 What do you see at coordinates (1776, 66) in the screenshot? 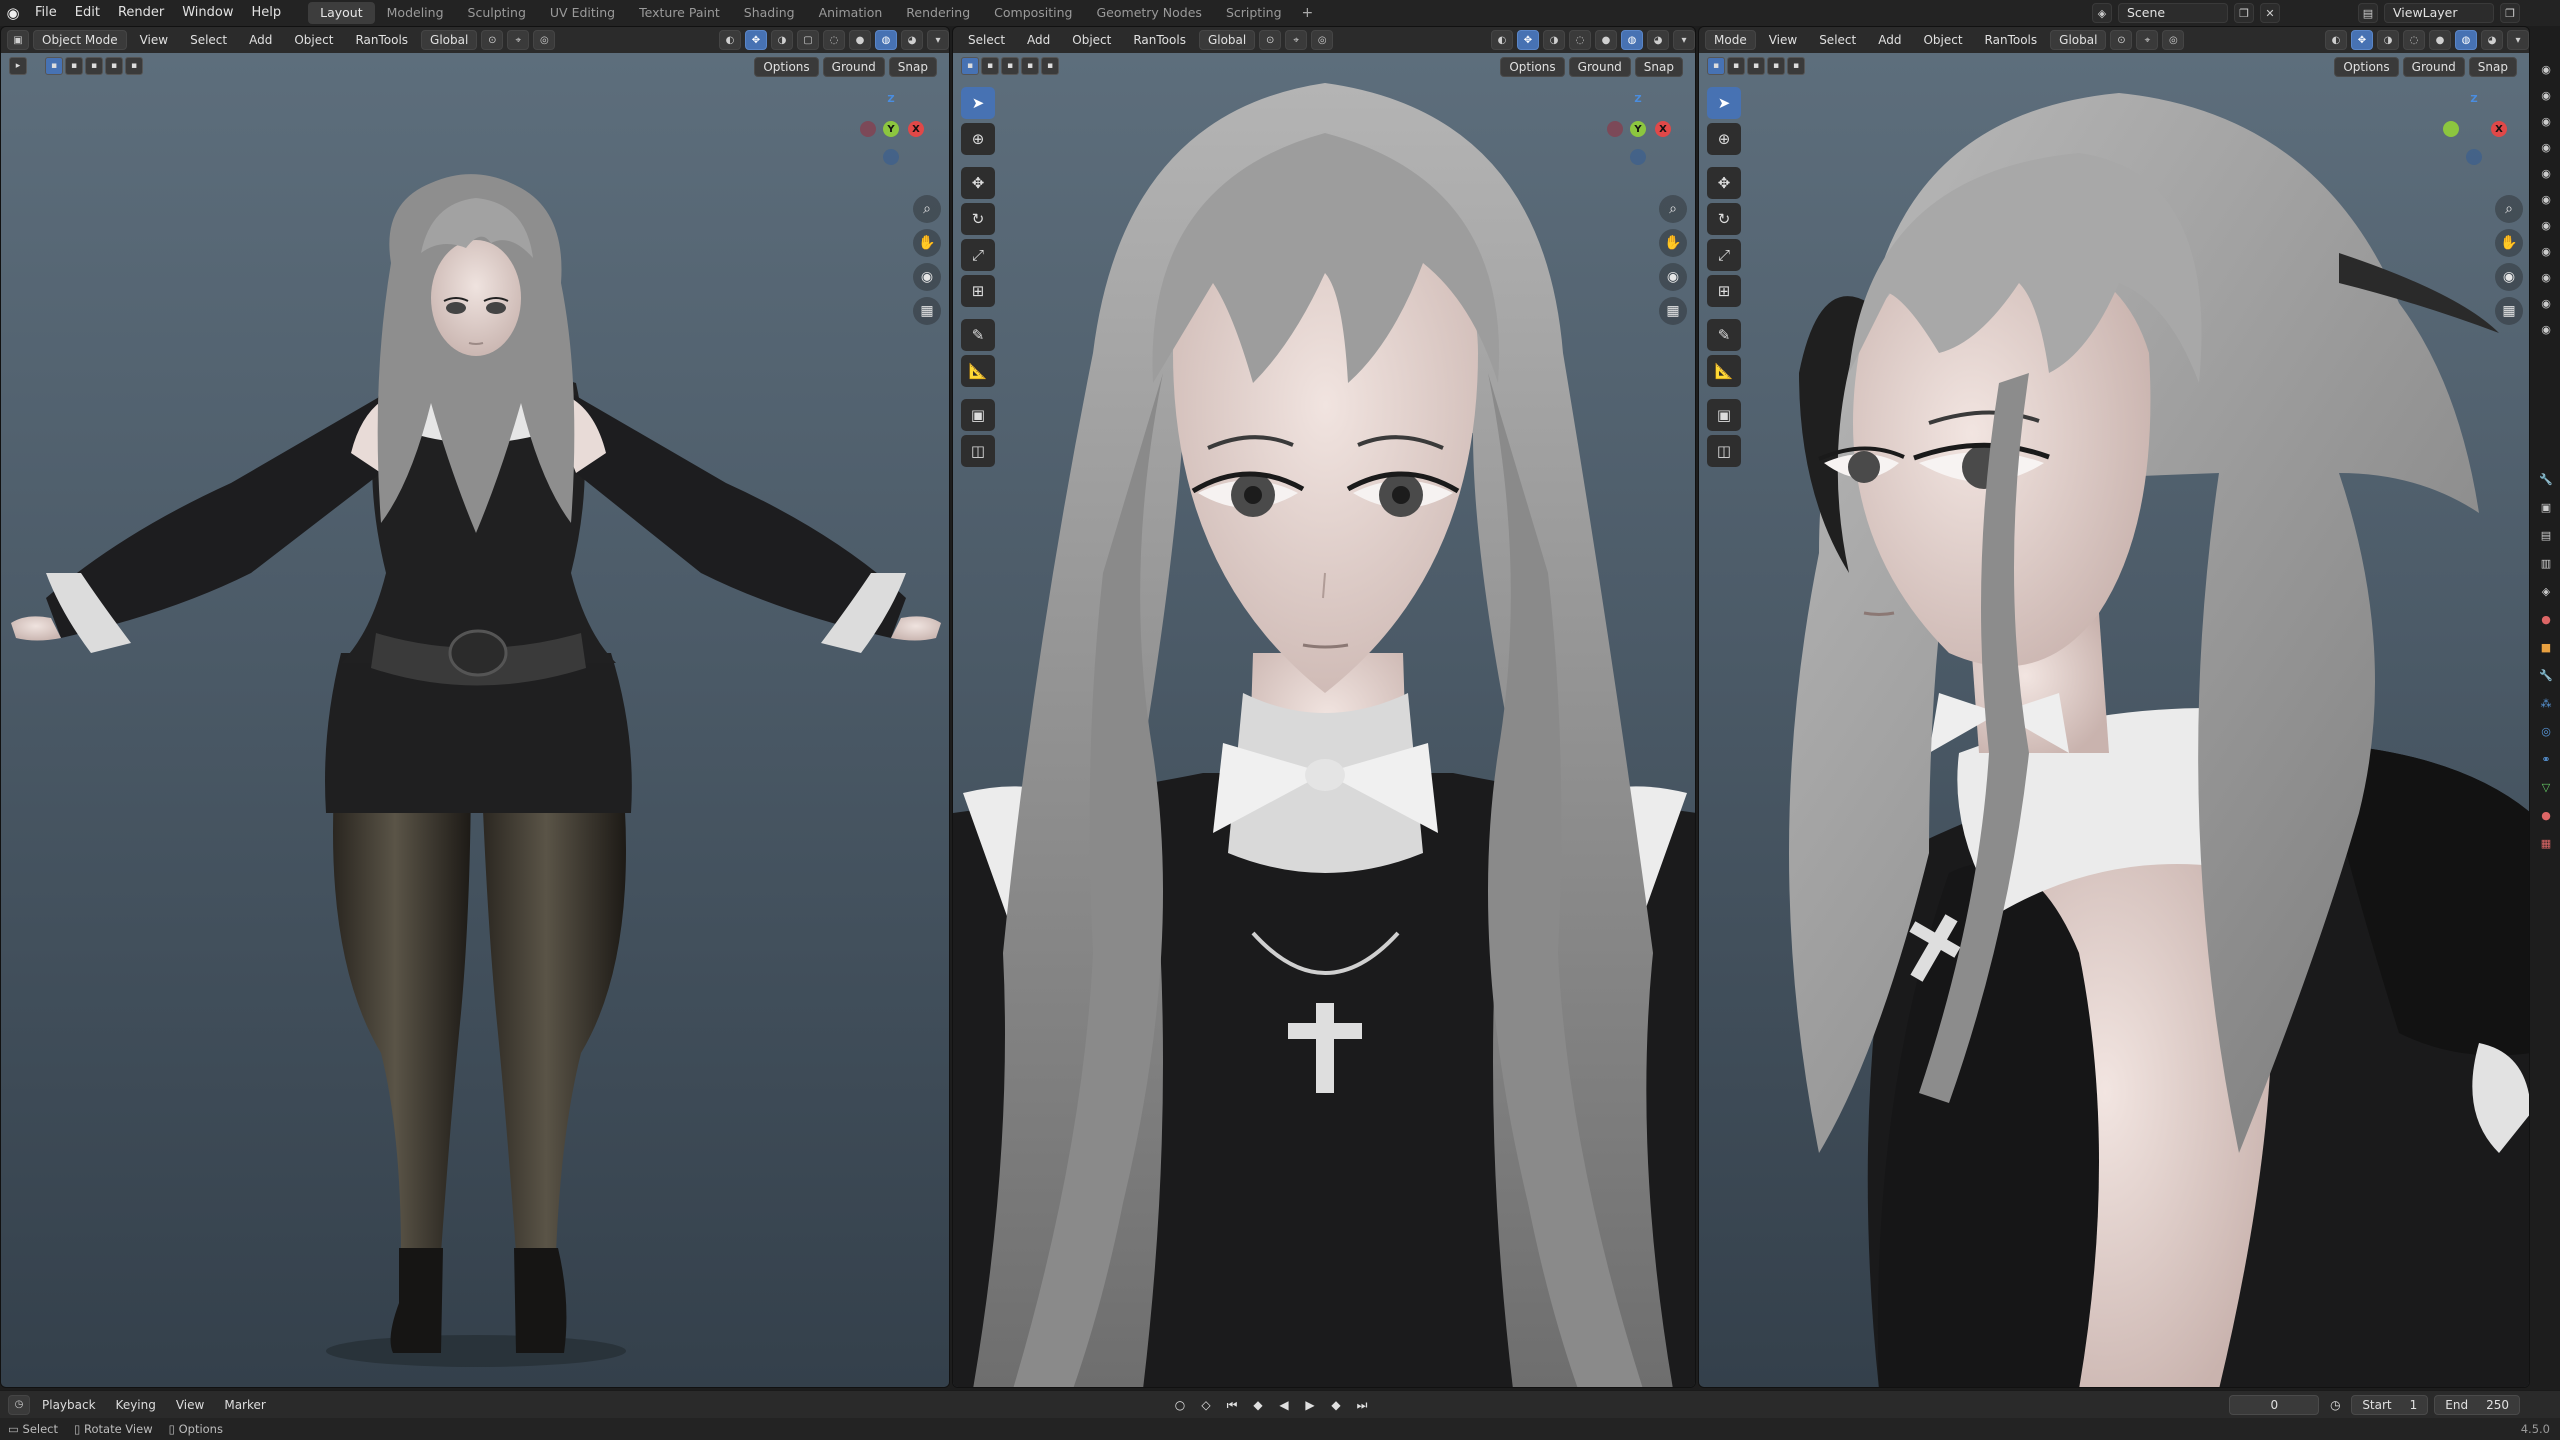
I see `select-invert-icon: ▪` at bounding box center [1776, 66].